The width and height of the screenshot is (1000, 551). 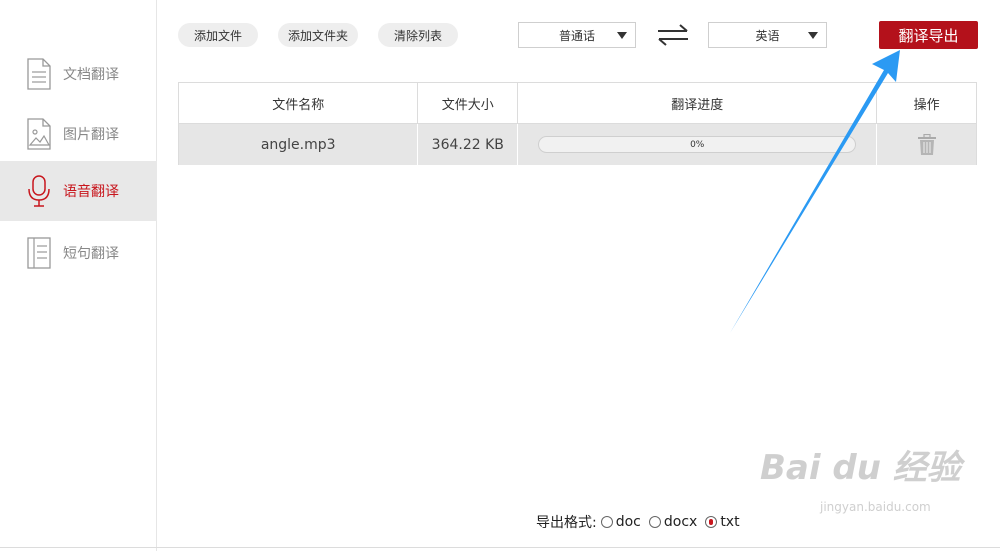 What do you see at coordinates (642, 522) in the screenshot?
I see `export-format-group: 导出格式: doc docx txt` at bounding box center [642, 522].